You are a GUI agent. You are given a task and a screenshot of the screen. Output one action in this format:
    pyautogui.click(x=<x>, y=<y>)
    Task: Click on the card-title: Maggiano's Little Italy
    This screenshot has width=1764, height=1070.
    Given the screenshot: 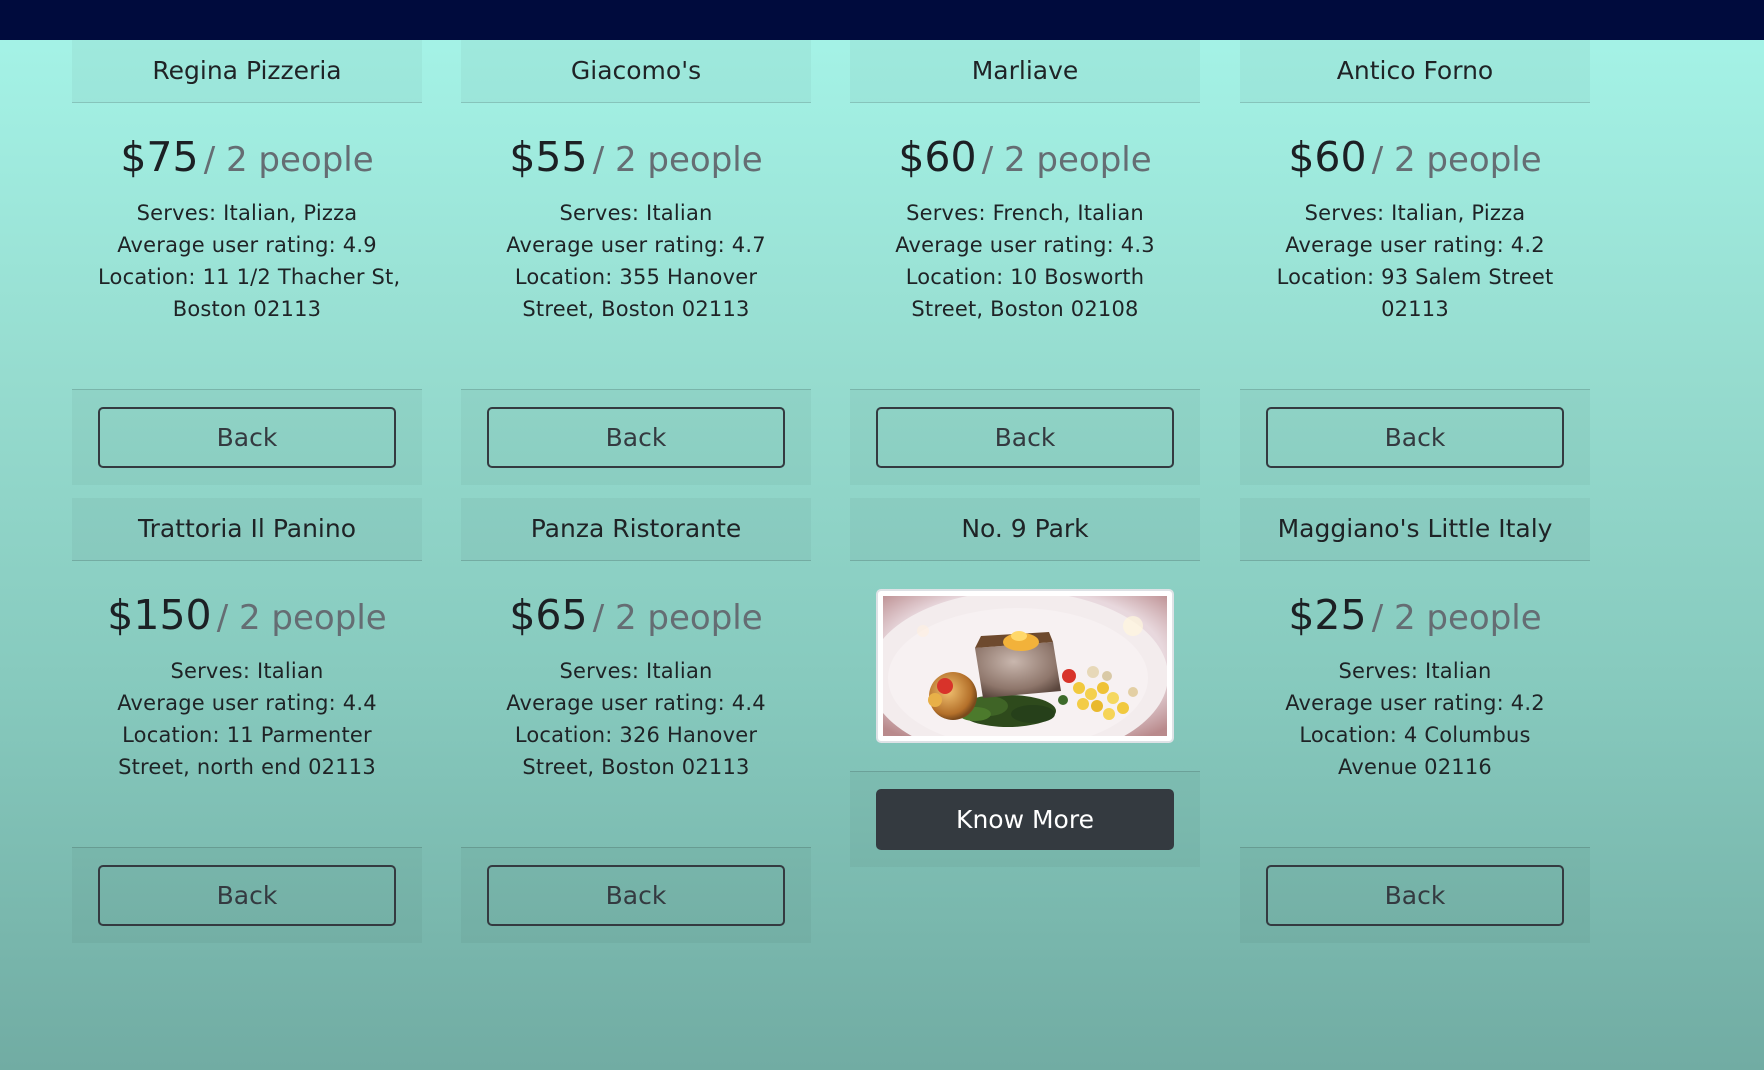 What is the action you would take?
    pyautogui.click(x=1415, y=529)
    